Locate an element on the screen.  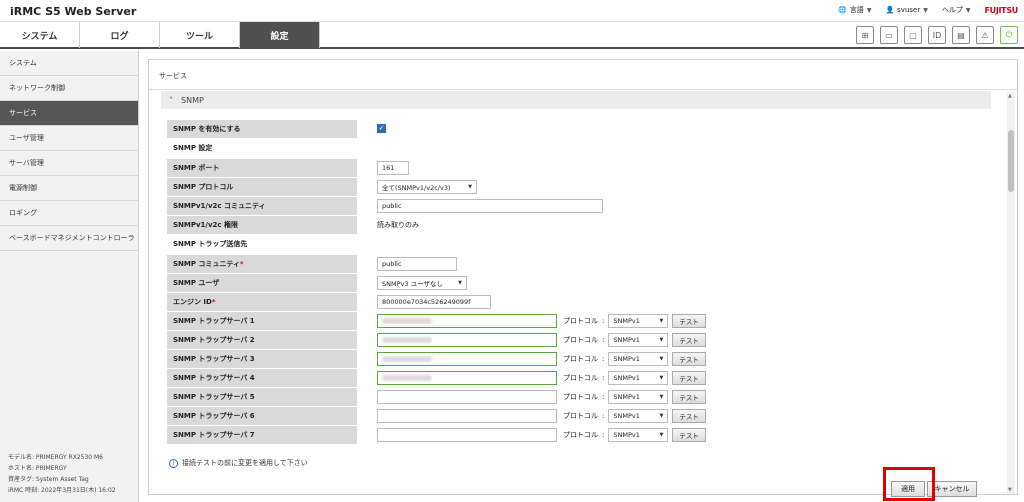
trap-server-label: SNMP トラップサーバ 1 is located at coordinates (262, 320).